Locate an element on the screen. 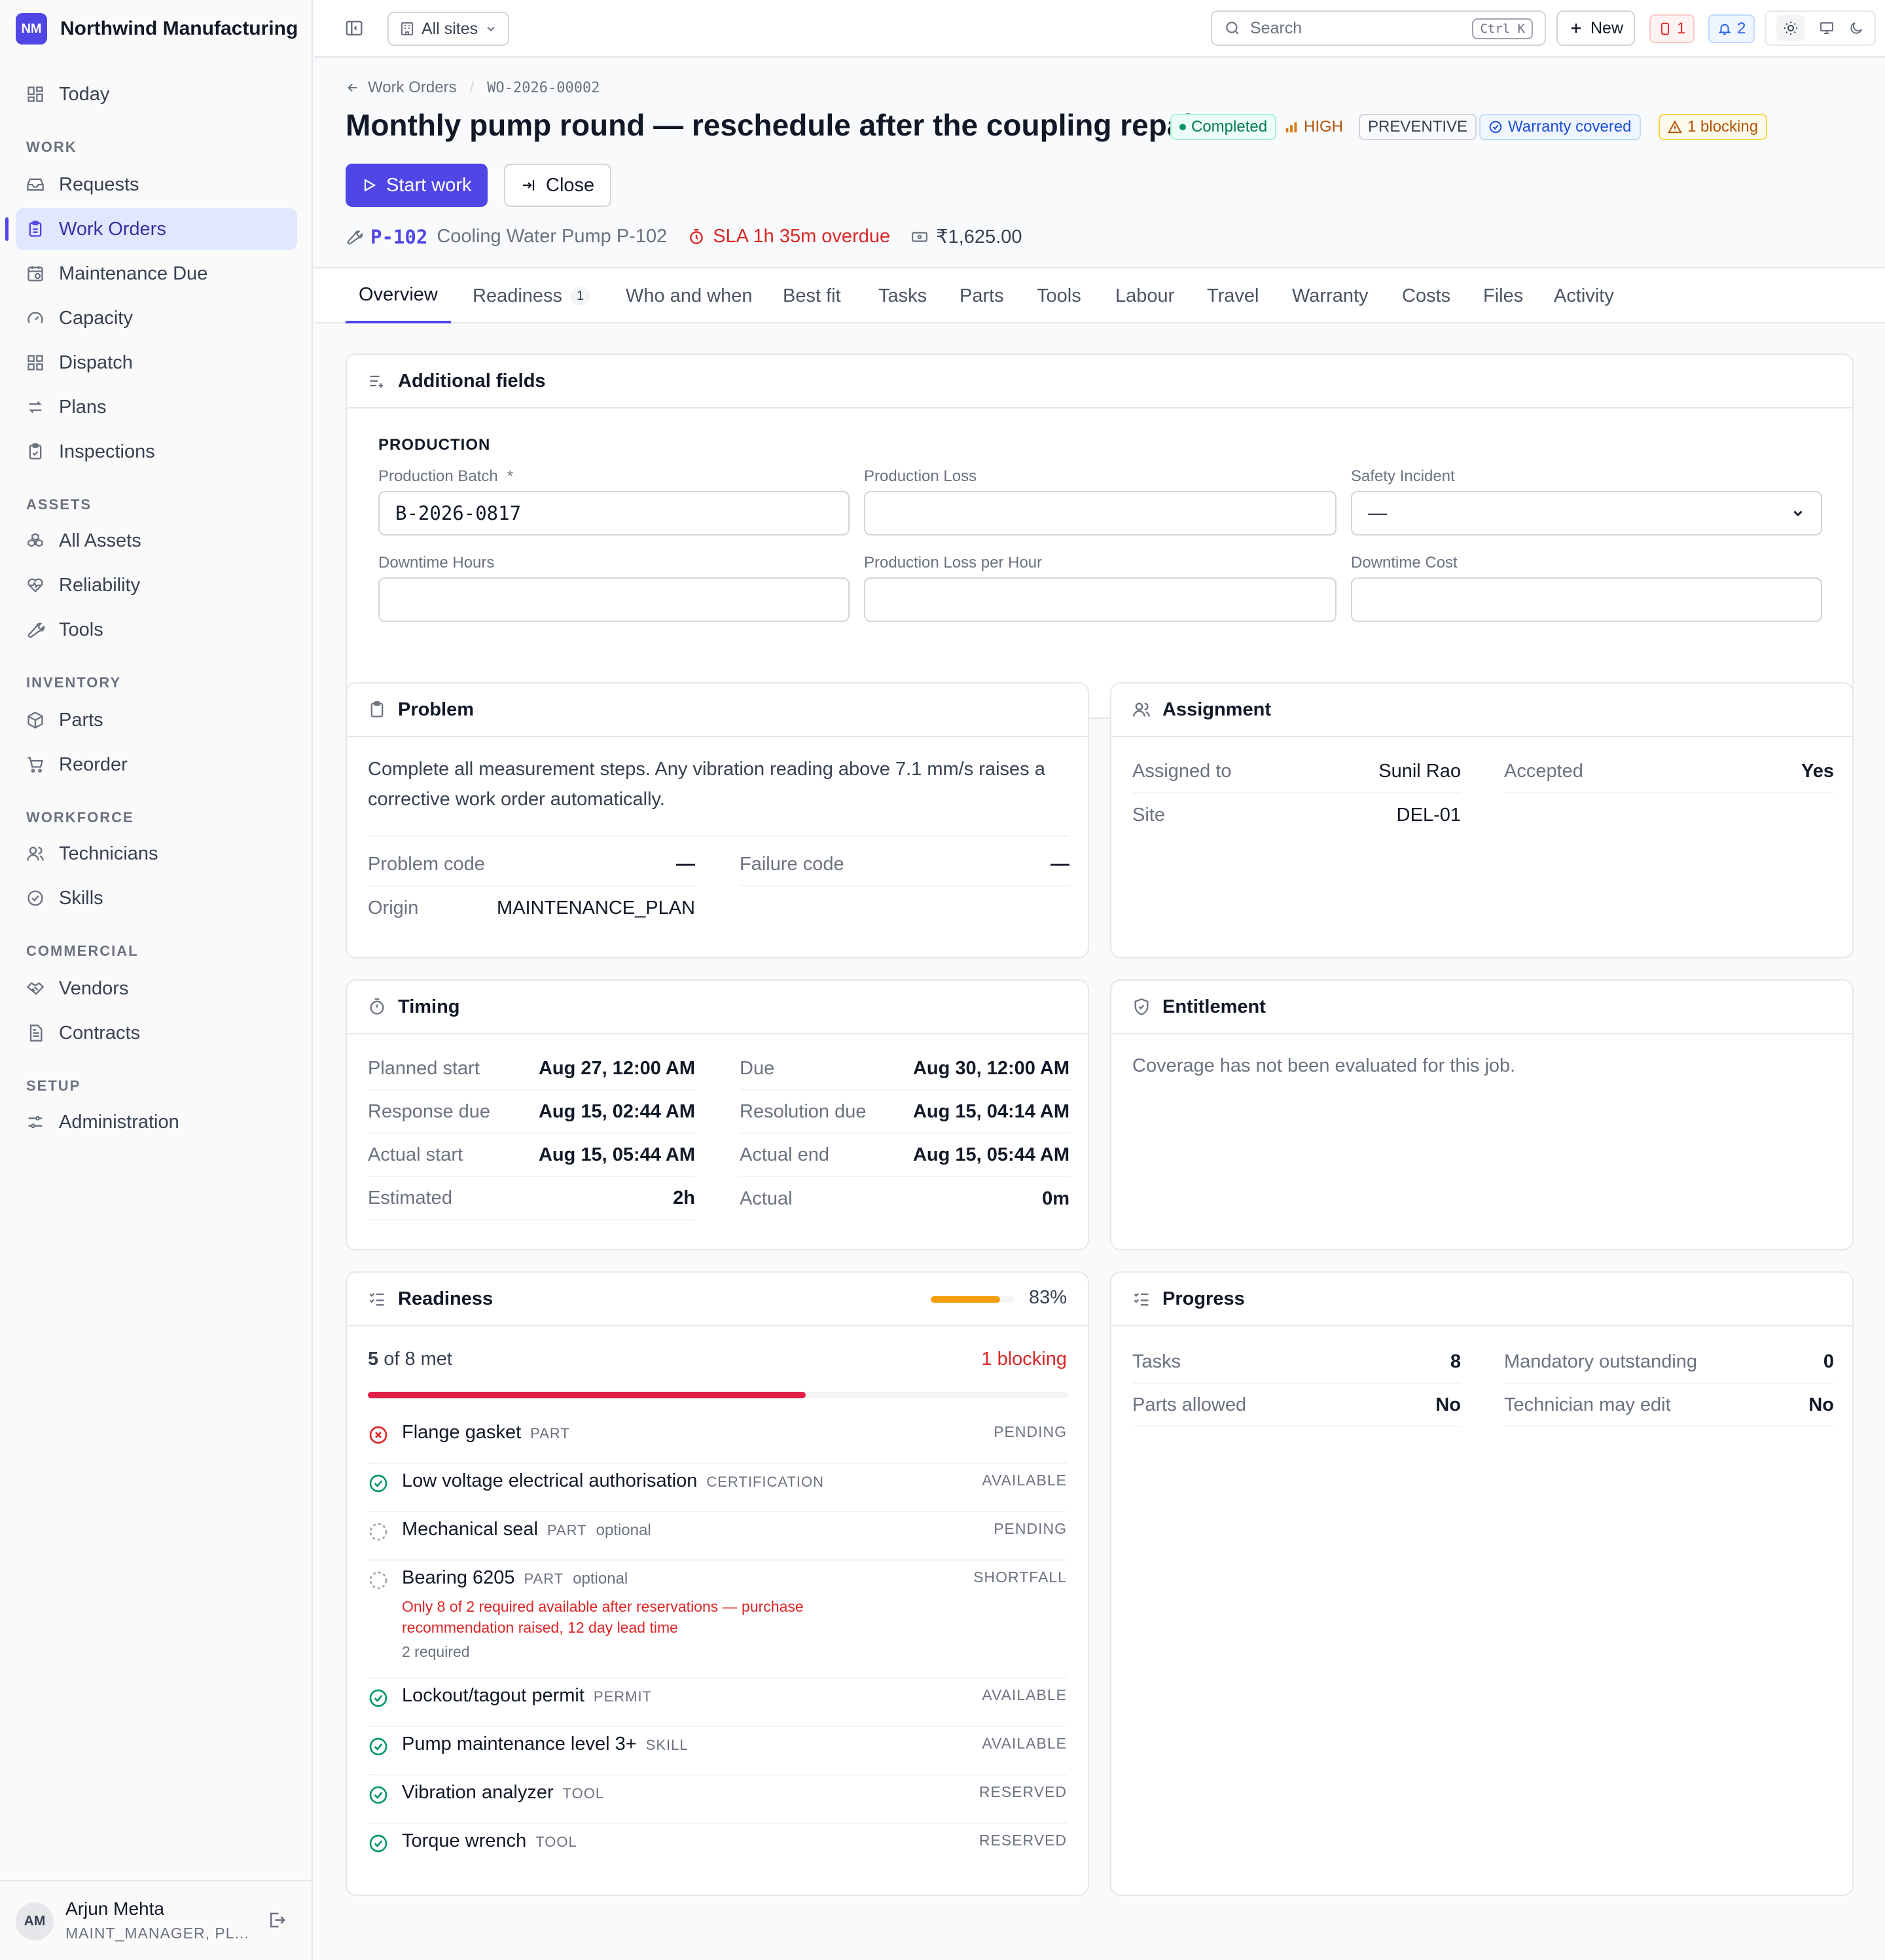  parts-allowed-row: Parts allowed No is located at coordinates (1296, 1405).